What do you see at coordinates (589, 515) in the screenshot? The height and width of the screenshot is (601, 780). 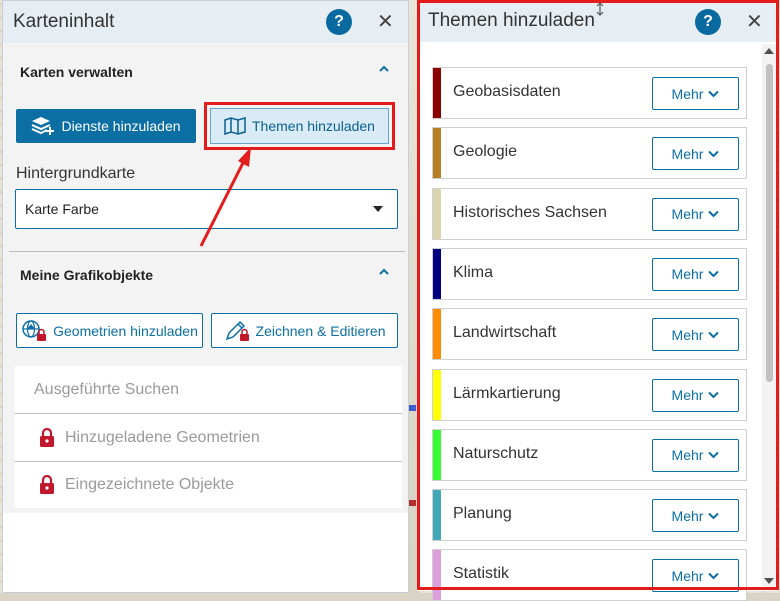 I see `theme-item: Planung Mehr` at bounding box center [589, 515].